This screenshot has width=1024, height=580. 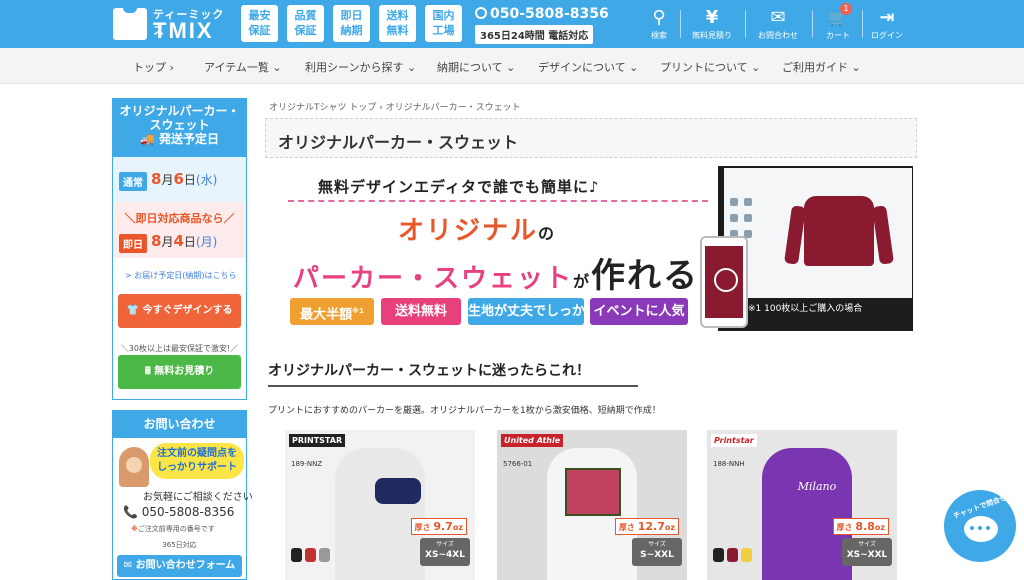 What do you see at coordinates (981, 529) in the screenshot?
I see `chat-bubble-icon` at bounding box center [981, 529].